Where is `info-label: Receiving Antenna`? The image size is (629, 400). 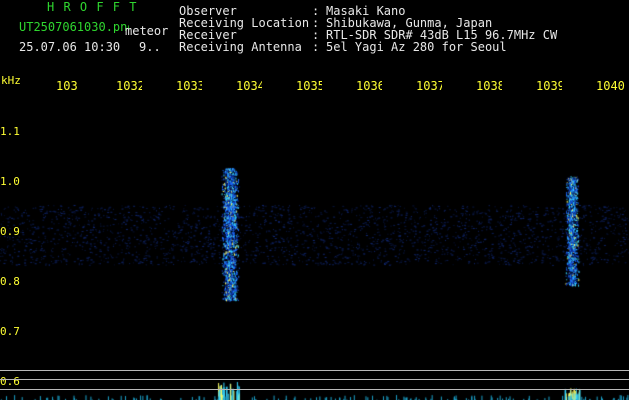
info-label: Receiving Antenna is located at coordinates (240, 47).